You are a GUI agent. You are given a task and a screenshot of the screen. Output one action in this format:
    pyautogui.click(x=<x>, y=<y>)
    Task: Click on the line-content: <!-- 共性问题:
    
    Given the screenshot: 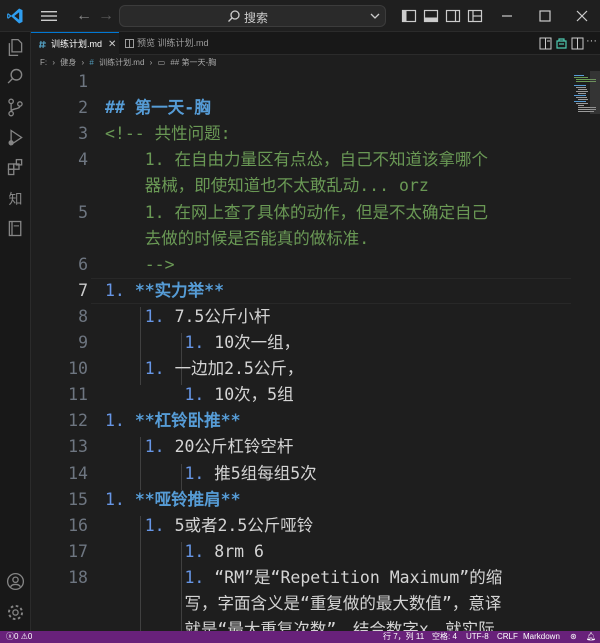 What is the action you would take?
    pyautogui.click(x=168, y=134)
    